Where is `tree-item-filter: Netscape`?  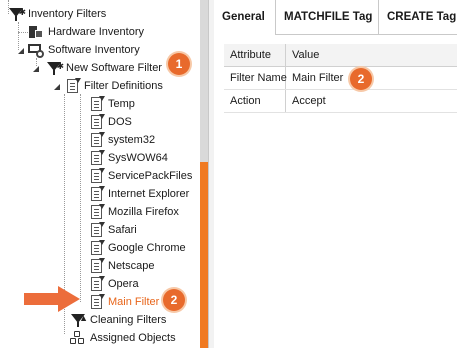
tree-item-filter: Netscape is located at coordinates (122, 266).